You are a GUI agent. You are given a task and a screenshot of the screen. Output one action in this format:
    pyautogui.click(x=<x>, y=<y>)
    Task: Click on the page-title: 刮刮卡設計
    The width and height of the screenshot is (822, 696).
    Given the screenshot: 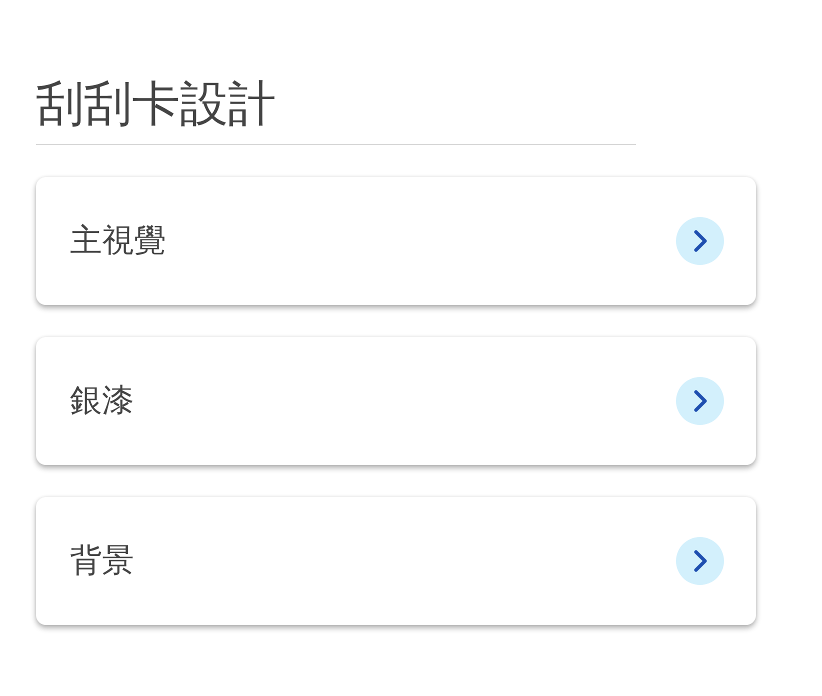 What is the action you would take?
    pyautogui.click(x=336, y=106)
    